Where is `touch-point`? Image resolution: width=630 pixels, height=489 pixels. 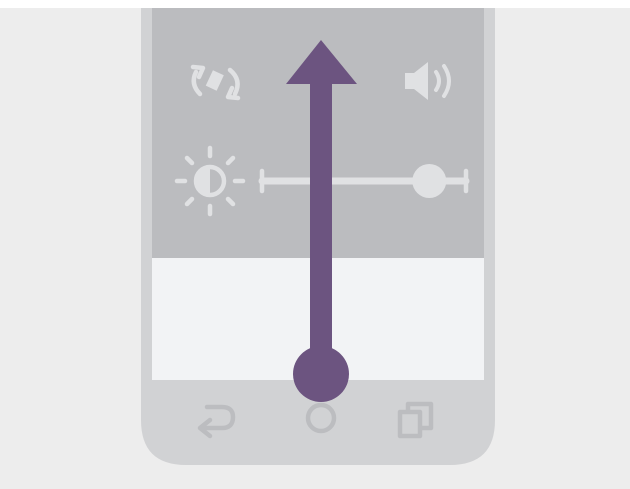 touch-point is located at coordinates (321, 374).